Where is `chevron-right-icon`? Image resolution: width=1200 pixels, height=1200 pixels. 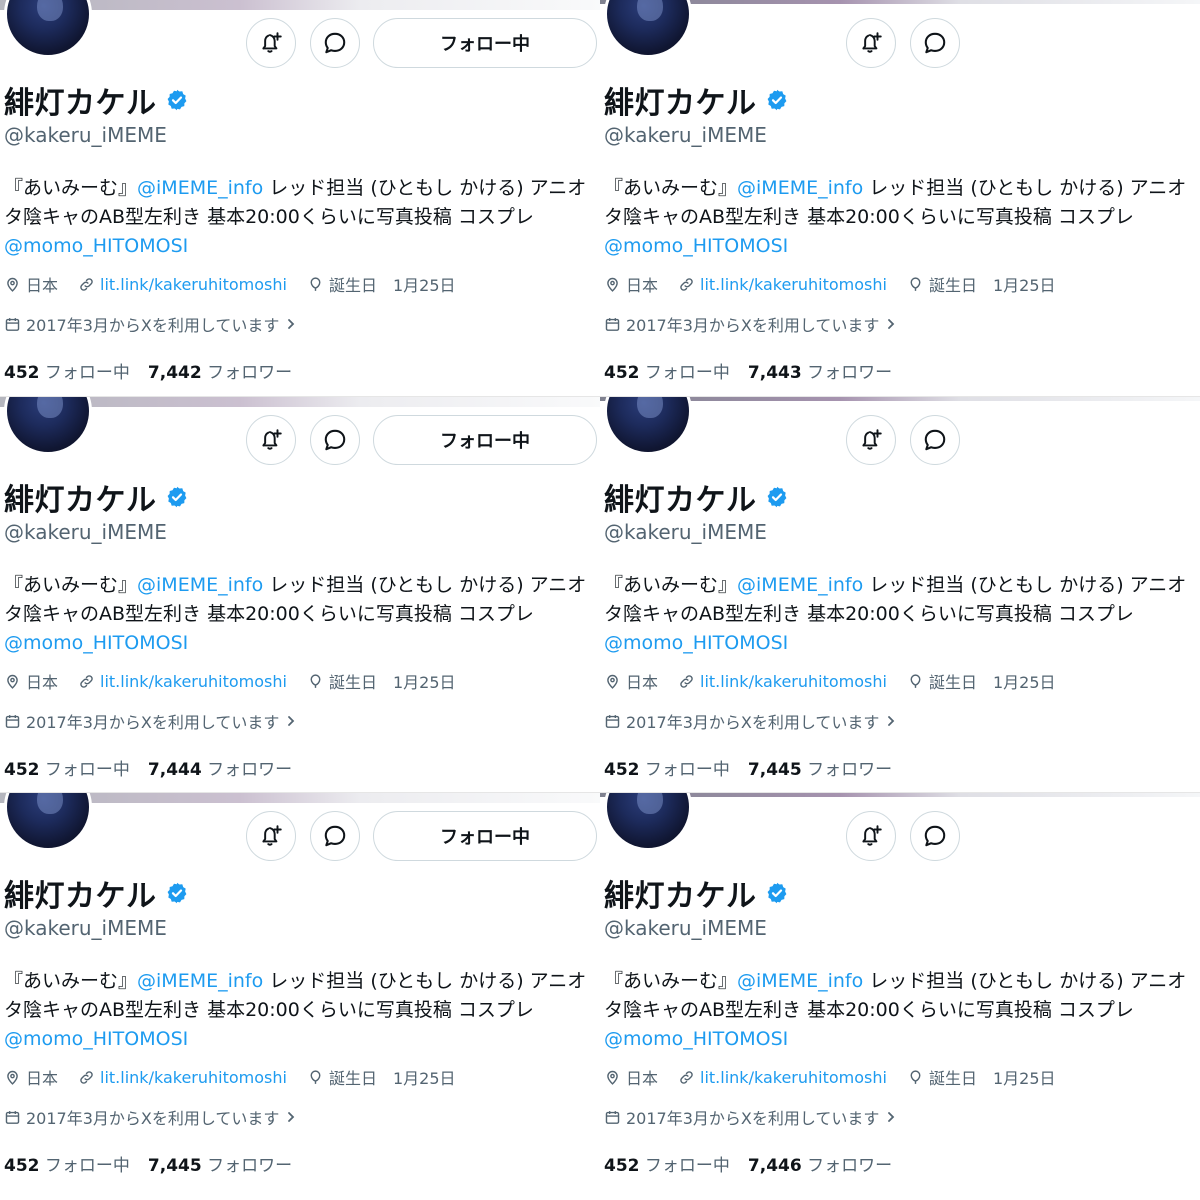 chevron-right-icon is located at coordinates (291, 324).